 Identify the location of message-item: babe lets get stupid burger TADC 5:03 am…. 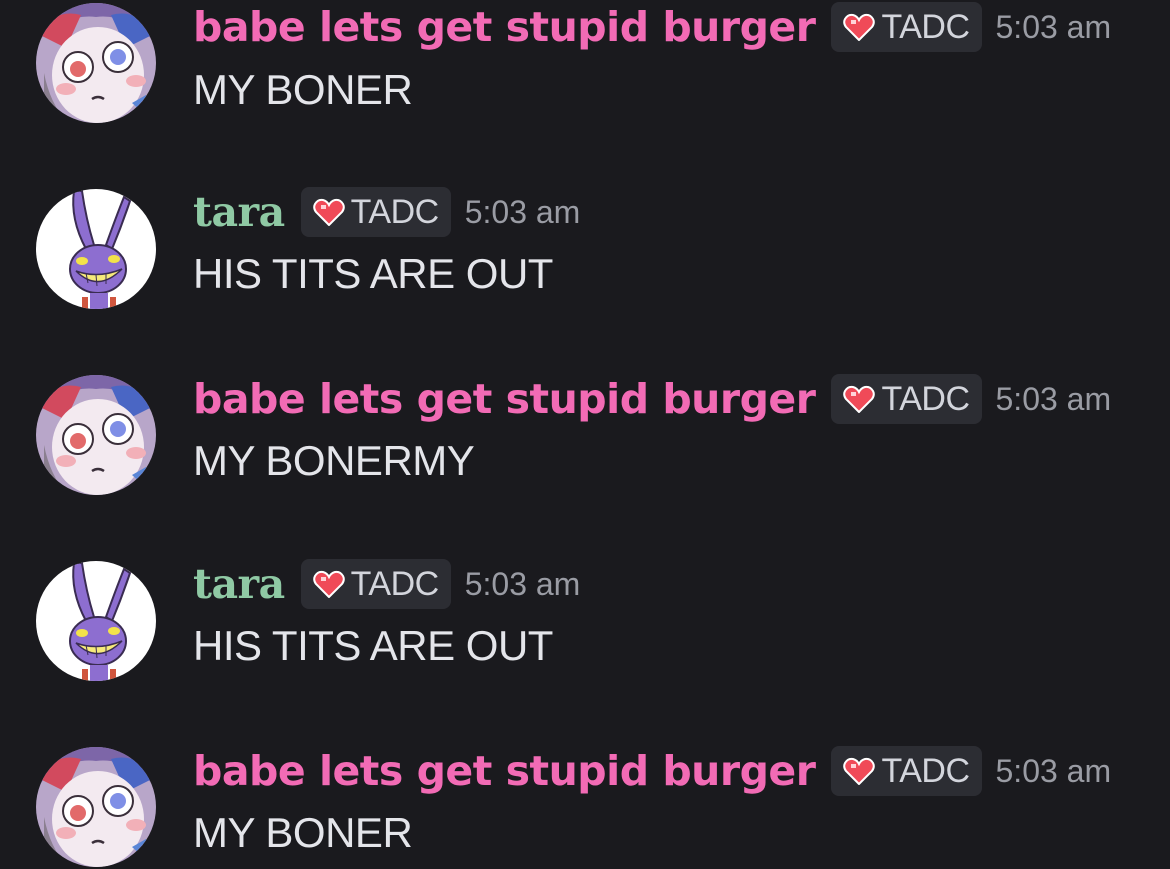
(585, 806).